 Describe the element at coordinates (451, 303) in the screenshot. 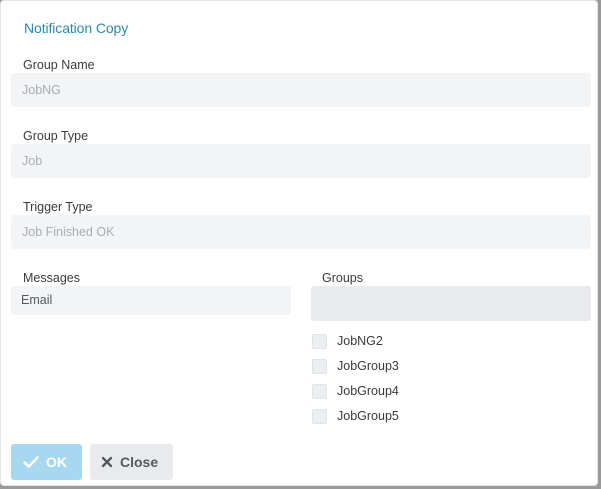

I see `groups-filter-input` at that location.